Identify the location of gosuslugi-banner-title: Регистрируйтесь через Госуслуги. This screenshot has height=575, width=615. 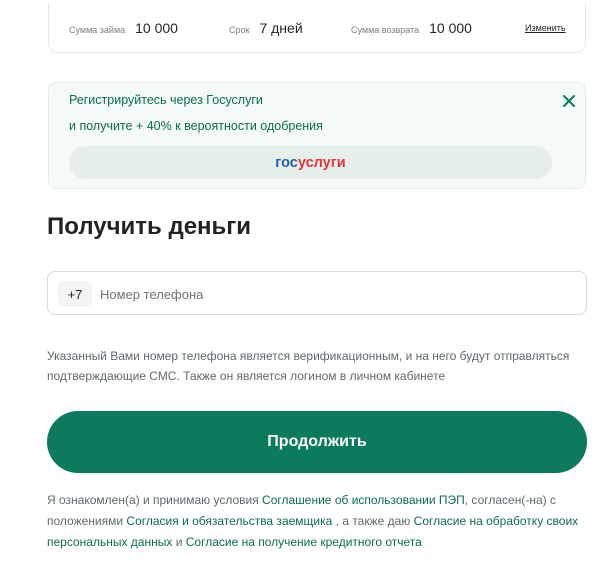
(166, 100).